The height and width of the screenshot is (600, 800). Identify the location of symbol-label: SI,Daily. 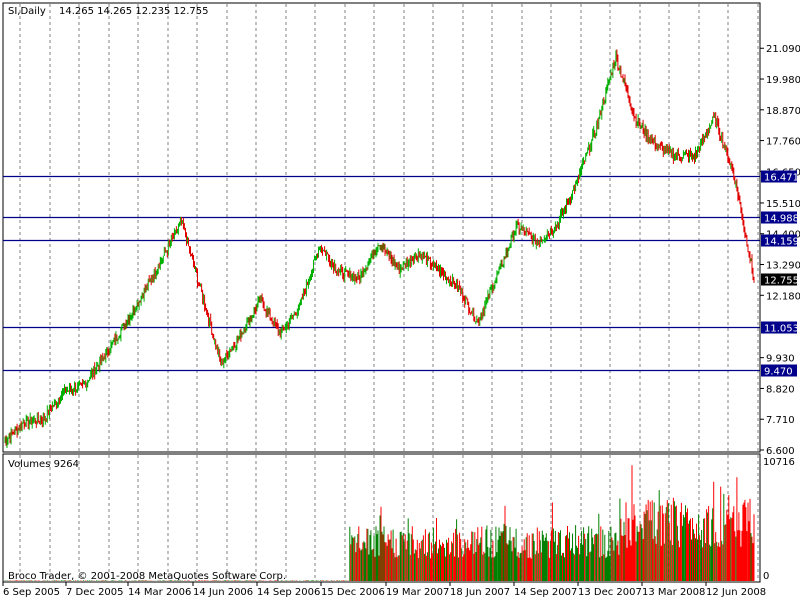
(27, 11).